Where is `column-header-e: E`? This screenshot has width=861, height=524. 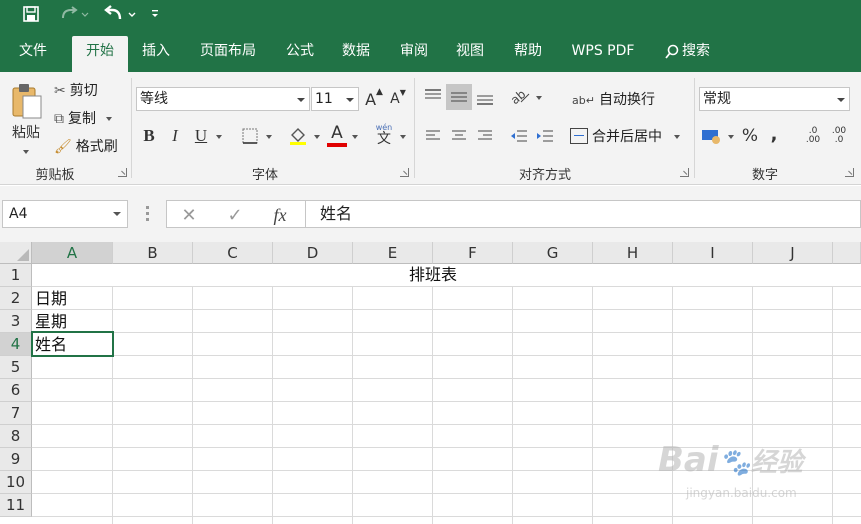 column-header-e: E is located at coordinates (393, 253).